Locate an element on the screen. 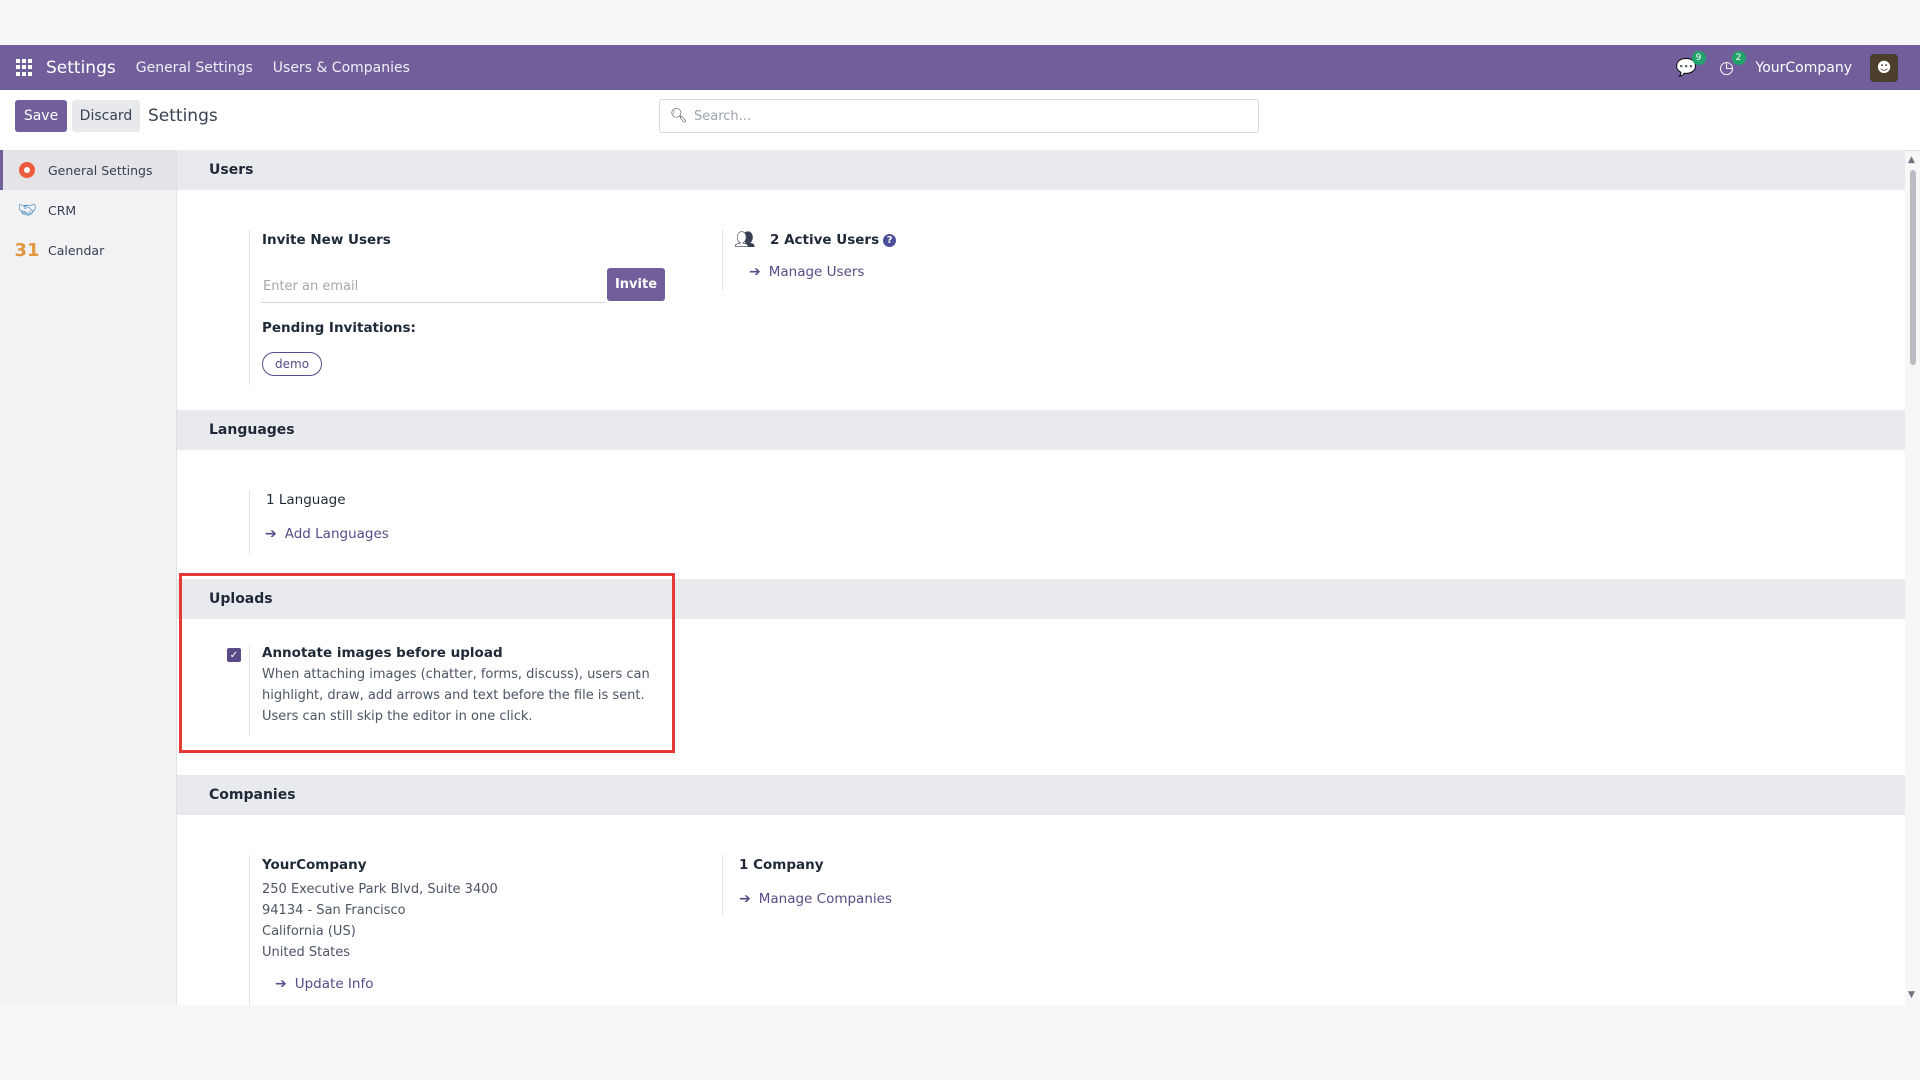  crm-icon: 🤝︎ is located at coordinates (27, 210).